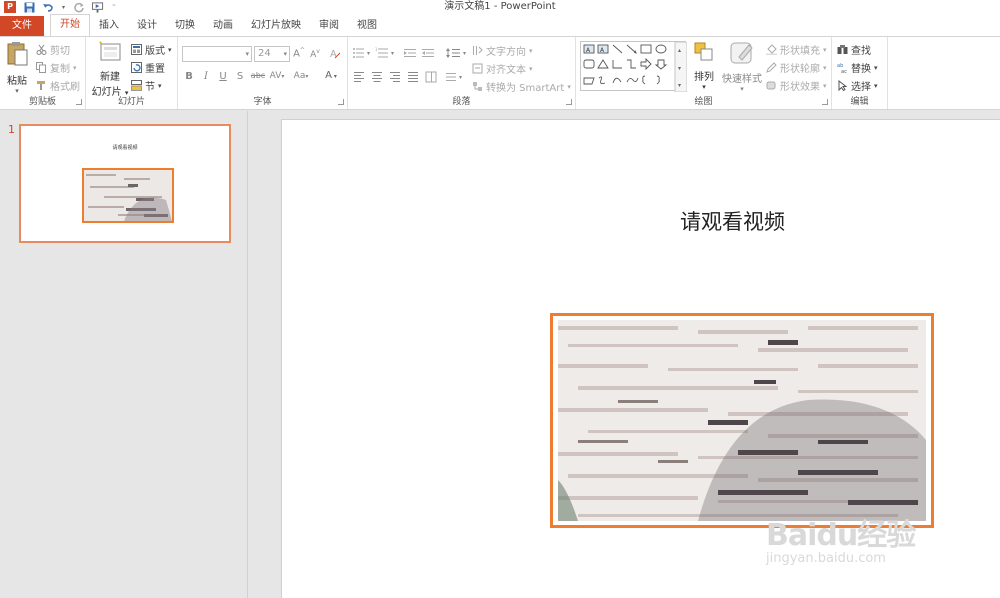 The image size is (1000, 598). Describe the element at coordinates (796, 49) in the screenshot. I see `shape-fill-button: 形状填充 ▾` at that location.